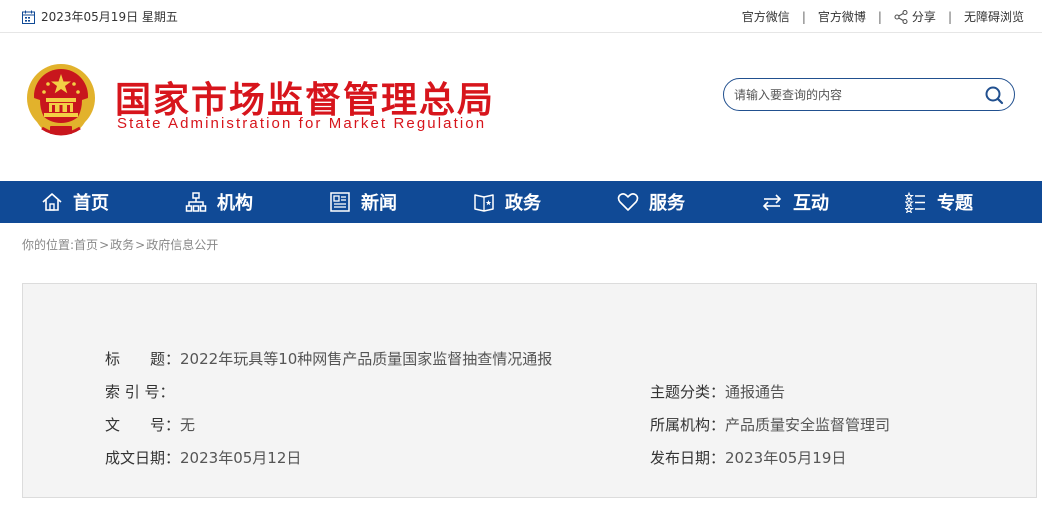  Describe the element at coordinates (628, 202) in the screenshot. I see `heart-icon` at that location.